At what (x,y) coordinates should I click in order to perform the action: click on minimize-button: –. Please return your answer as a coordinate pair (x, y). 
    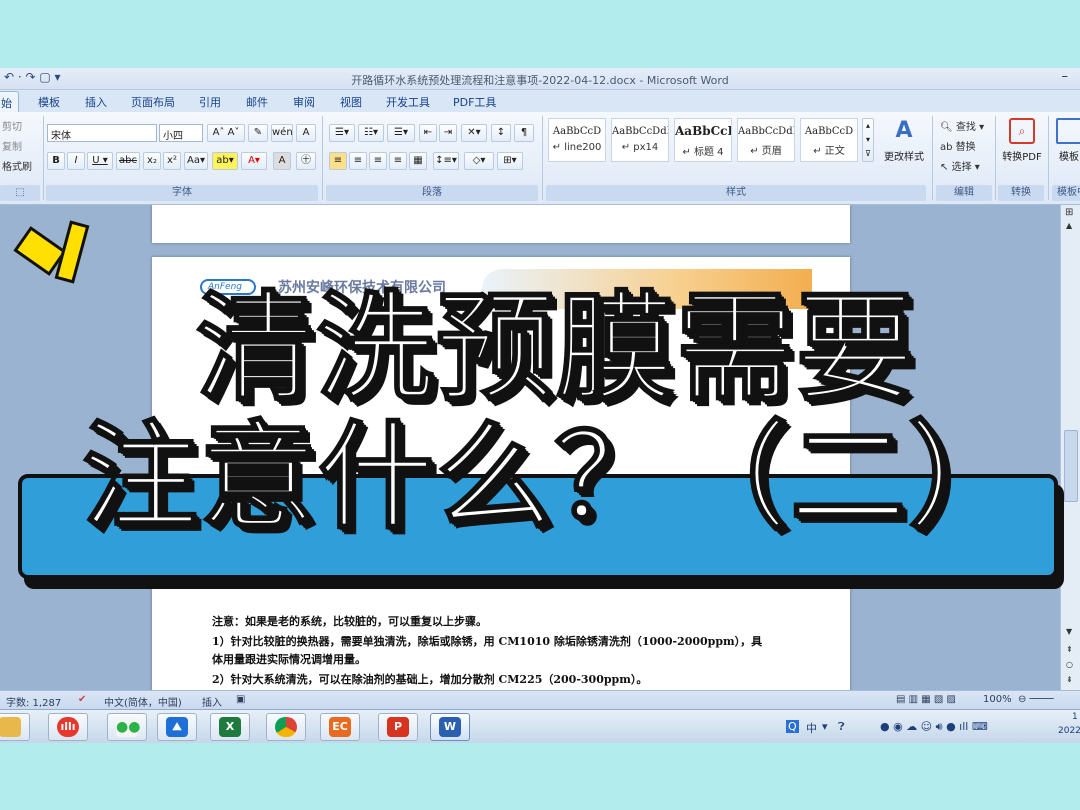
    Looking at the image, I should click on (1065, 76).